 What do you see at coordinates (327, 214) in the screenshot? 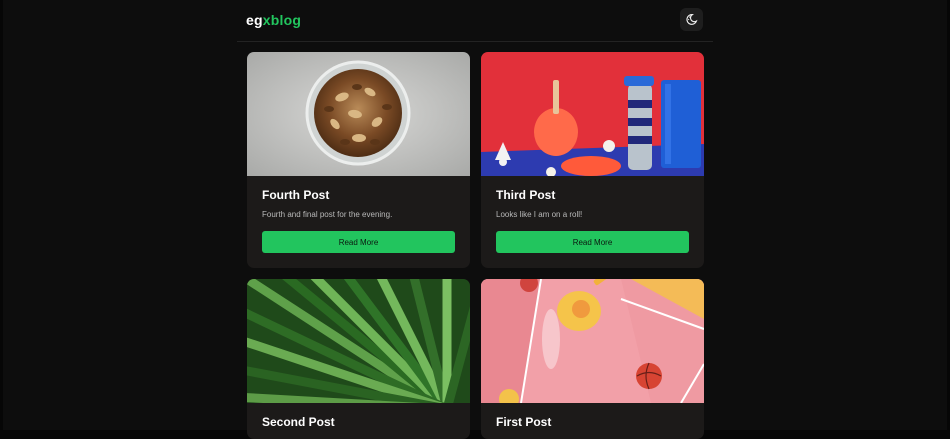
I see `post-description: Fourth and final post for the evening.` at bounding box center [327, 214].